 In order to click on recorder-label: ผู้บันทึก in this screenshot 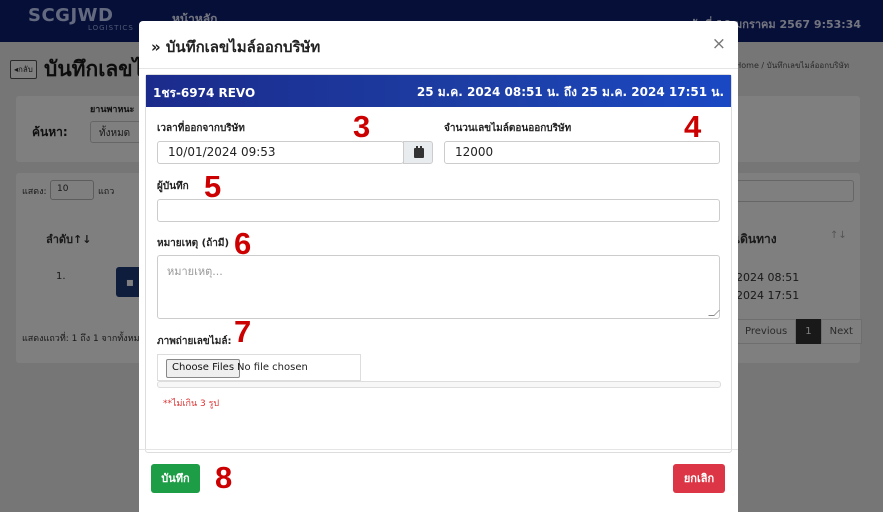, I will do `click(173, 186)`.